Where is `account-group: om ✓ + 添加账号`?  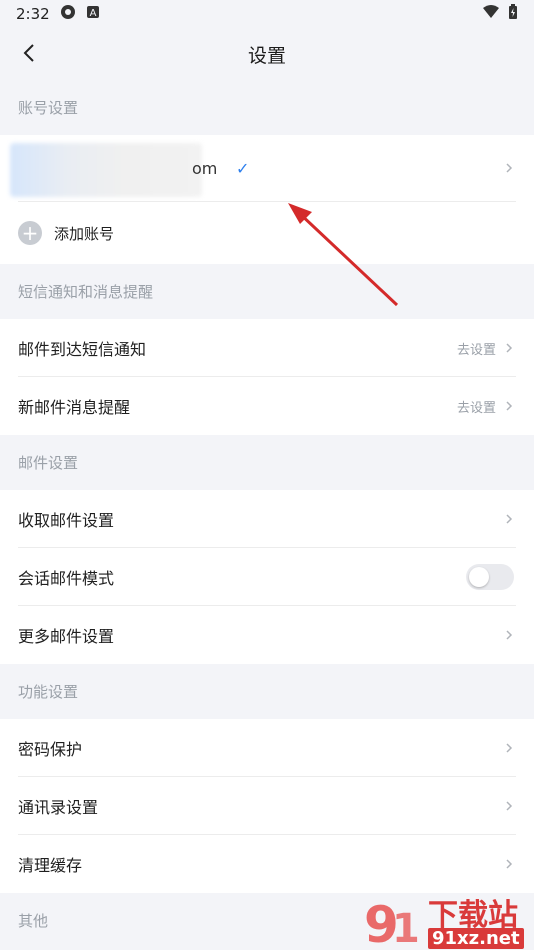
account-group: om ✓ + 添加账号 is located at coordinates (267, 199).